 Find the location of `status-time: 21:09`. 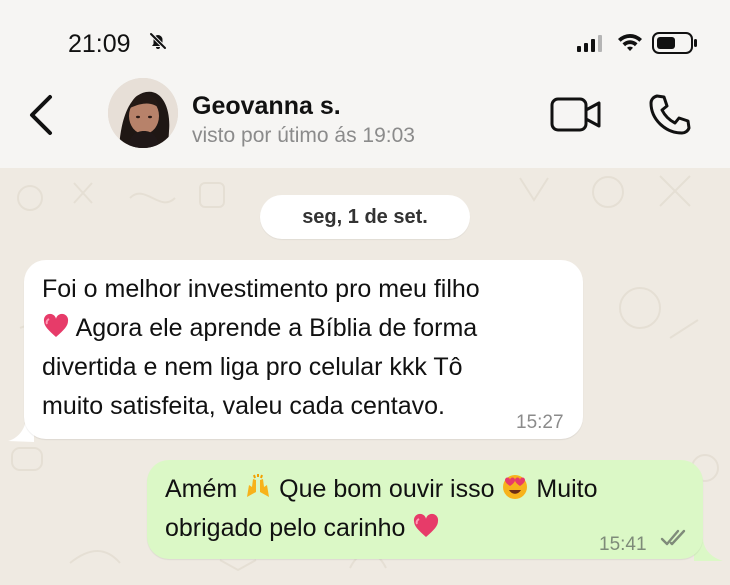

status-time: 21:09 is located at coordinates (99, 44).